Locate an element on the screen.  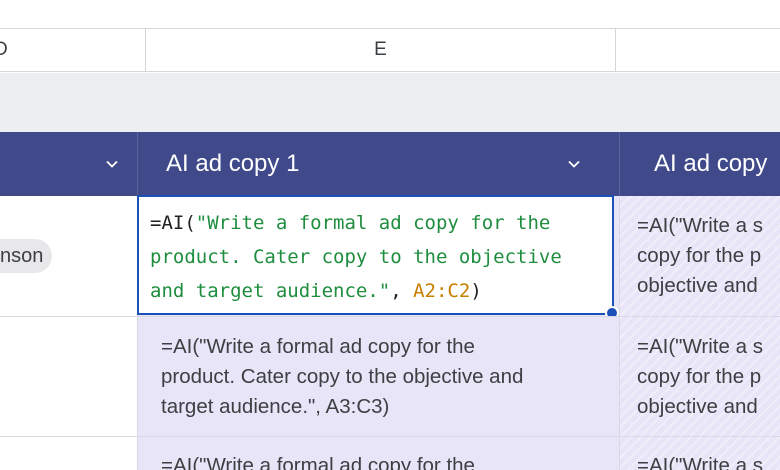
formula-string: "Write a formal ad copy for the is located at coordinates (373, 223).